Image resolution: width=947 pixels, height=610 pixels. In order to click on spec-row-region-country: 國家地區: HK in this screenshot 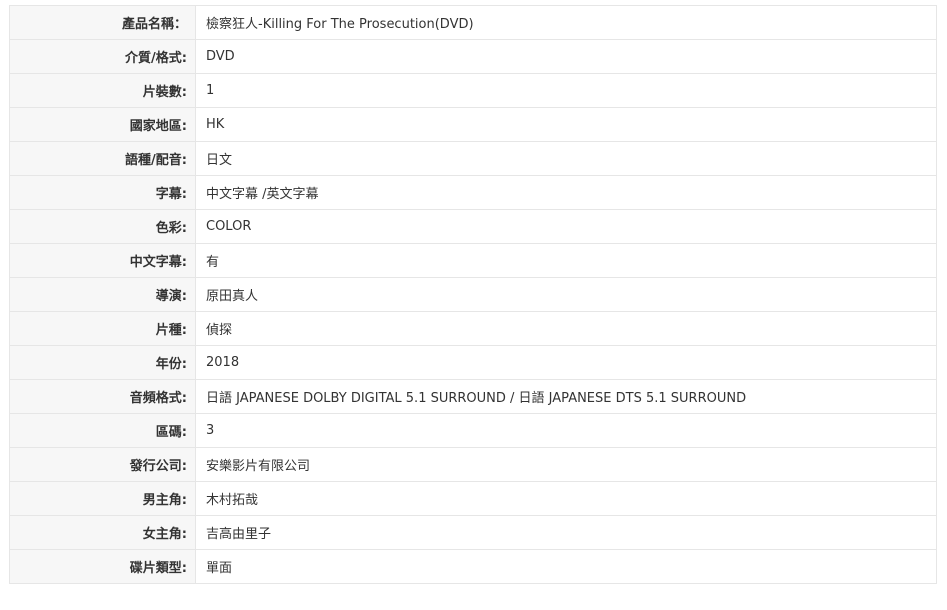, I will do `click(473, 124)`.